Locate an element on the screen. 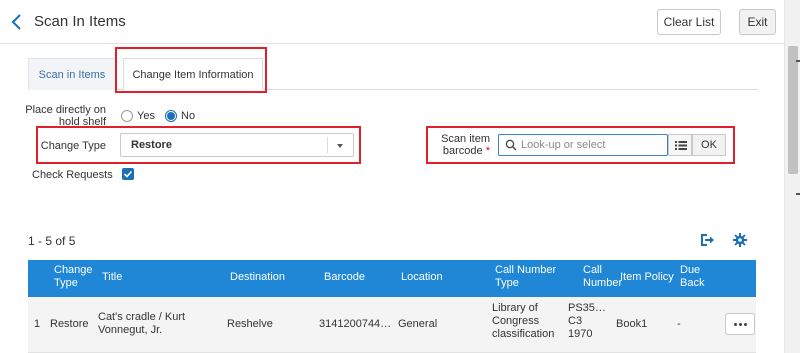  column-header-due-back-line1: Due is located at coordinates (690, 270).